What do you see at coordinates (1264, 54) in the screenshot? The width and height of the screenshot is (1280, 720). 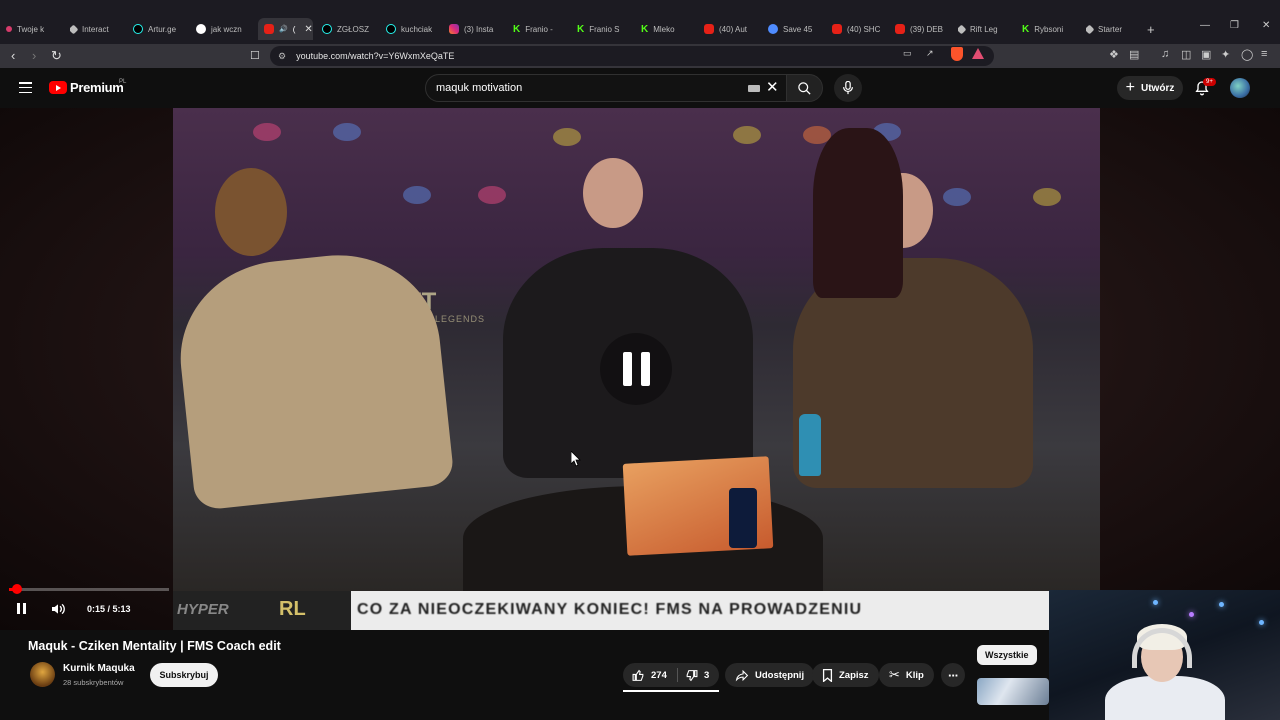 I see `menu-icon: ≡` at bounding box center [1264, 54].